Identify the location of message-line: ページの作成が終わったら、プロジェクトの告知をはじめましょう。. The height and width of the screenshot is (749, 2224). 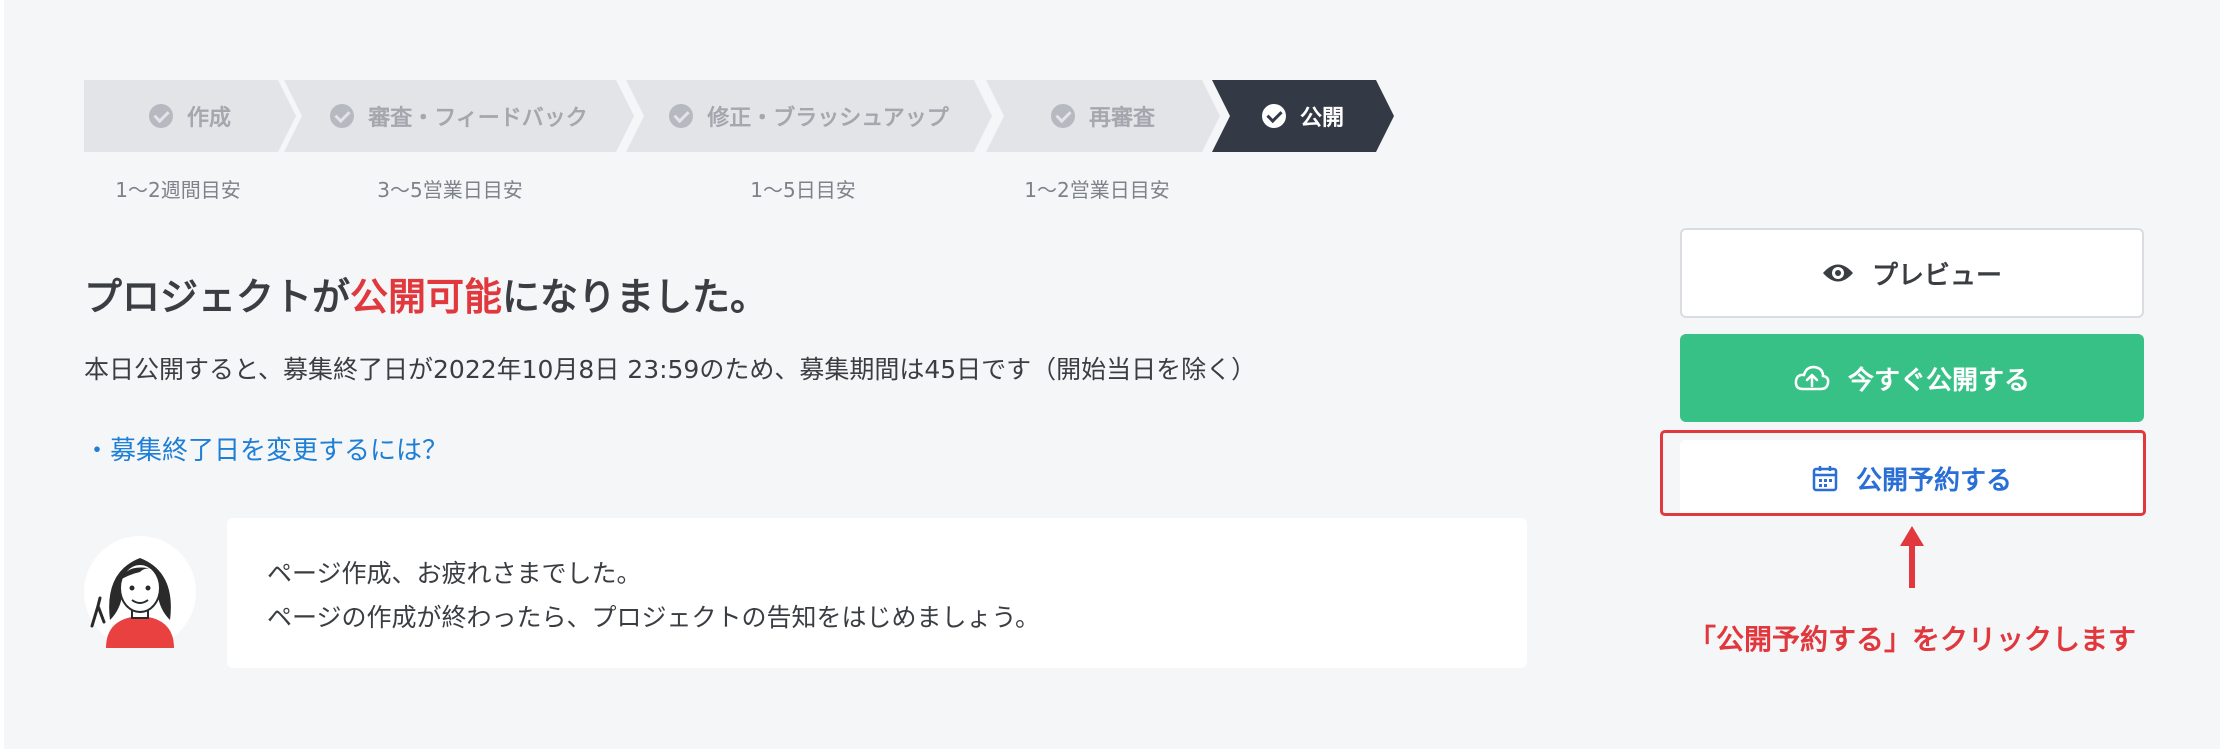
(654, 617).